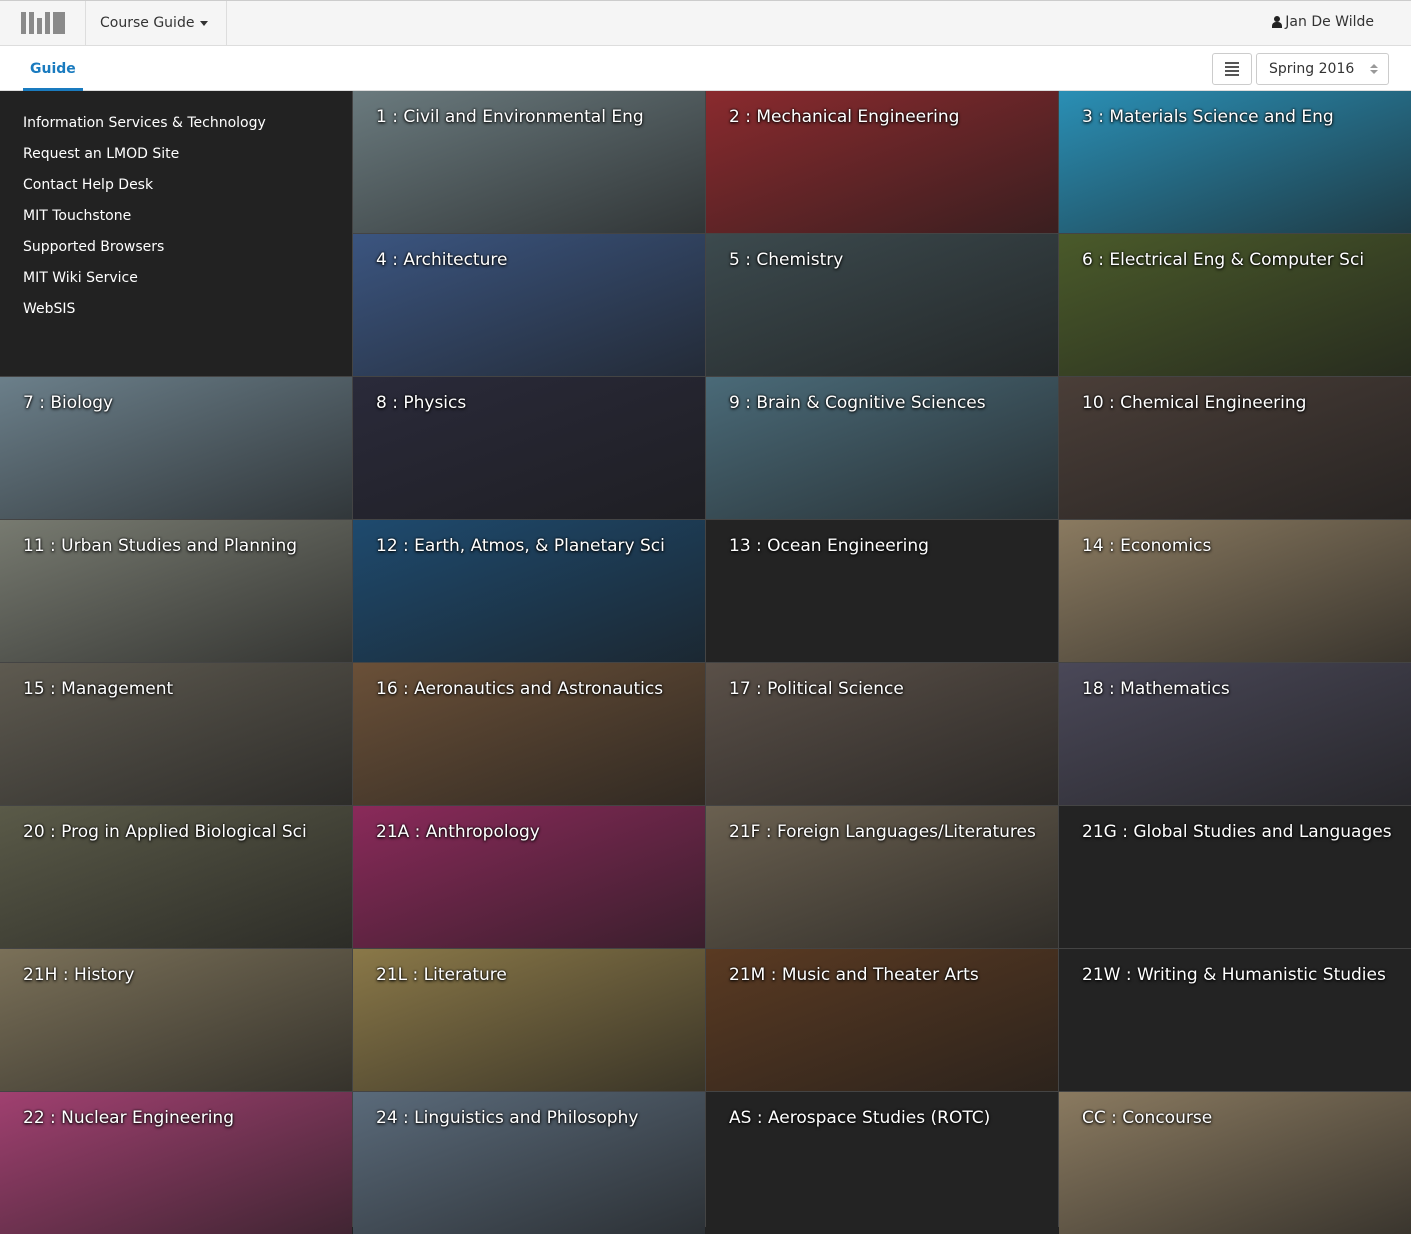 The width and height of the screenshot is (1411, 1234). I want to click on course-tile: 20 : Prog in Applied Biological Sci, so click(176, 877).